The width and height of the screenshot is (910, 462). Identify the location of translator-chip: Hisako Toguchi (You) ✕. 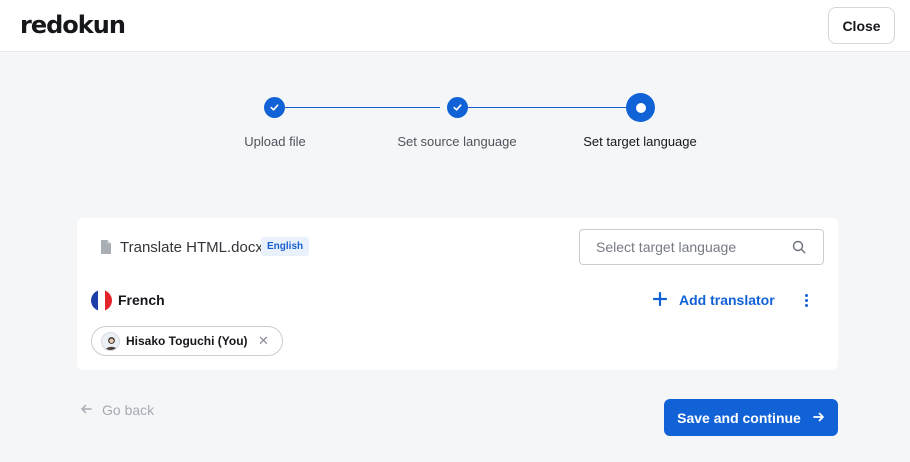
(187, 341).